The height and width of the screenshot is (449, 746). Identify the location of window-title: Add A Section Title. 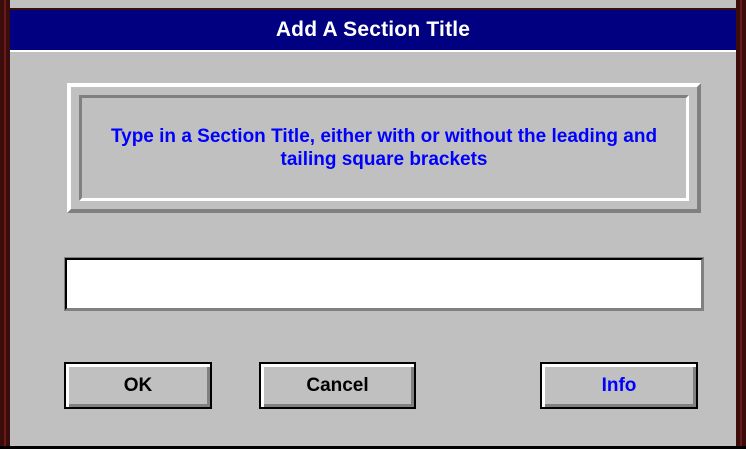
(373, 29).